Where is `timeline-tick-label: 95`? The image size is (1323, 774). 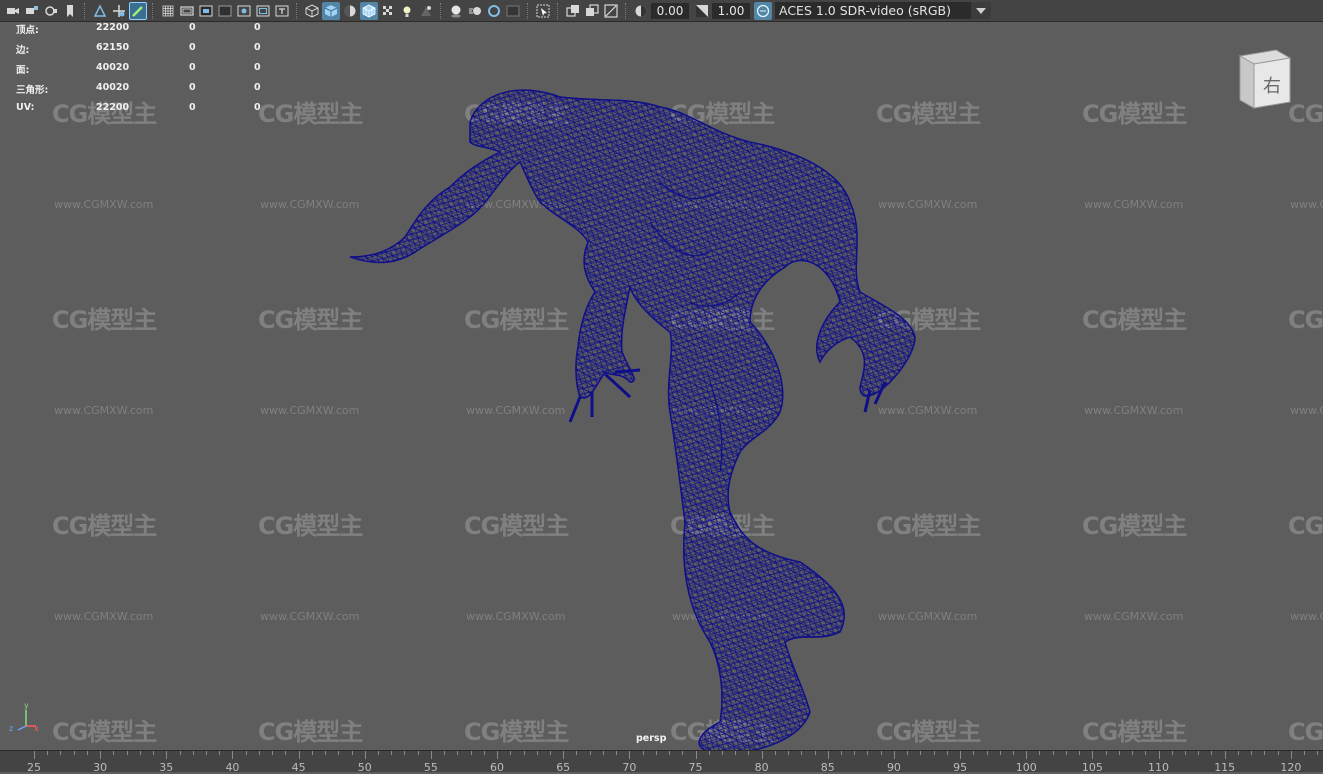 timeline-tick-label: 95 is located at coordinates (960, 767).